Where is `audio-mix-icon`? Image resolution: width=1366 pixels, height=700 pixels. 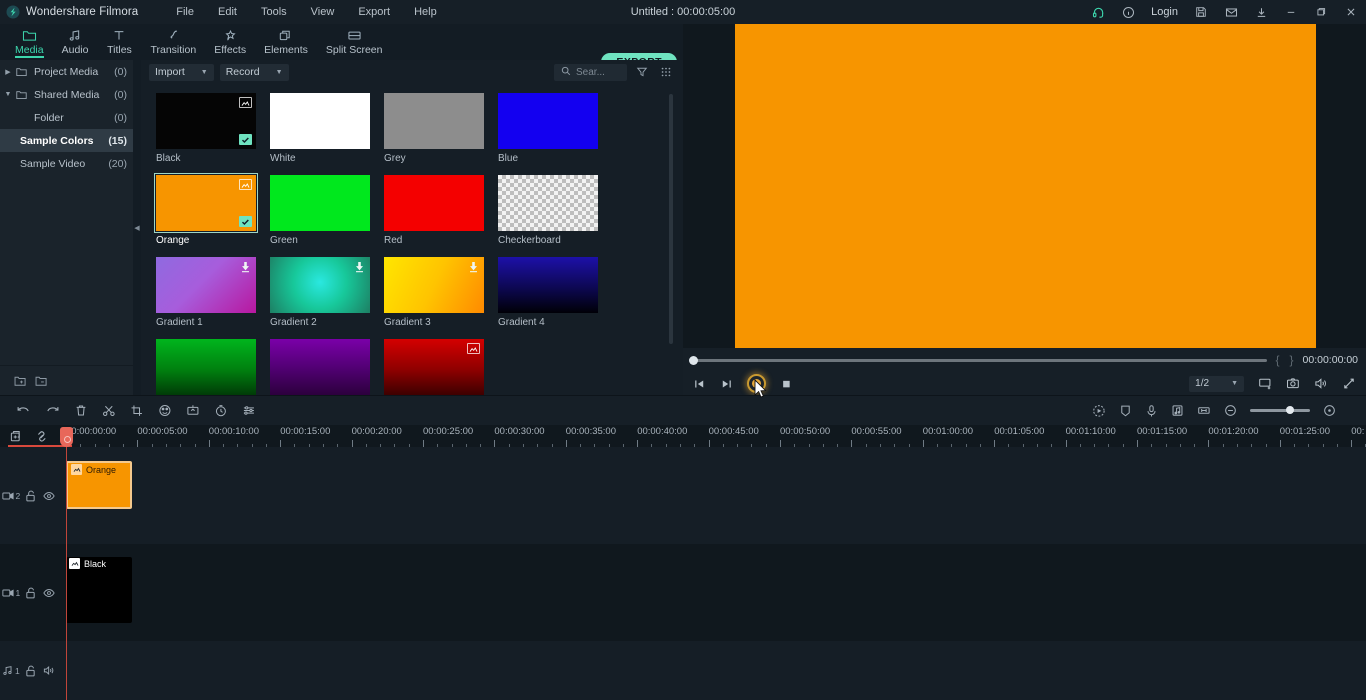
audio-mix-icon is located at coordinates (249, 410).